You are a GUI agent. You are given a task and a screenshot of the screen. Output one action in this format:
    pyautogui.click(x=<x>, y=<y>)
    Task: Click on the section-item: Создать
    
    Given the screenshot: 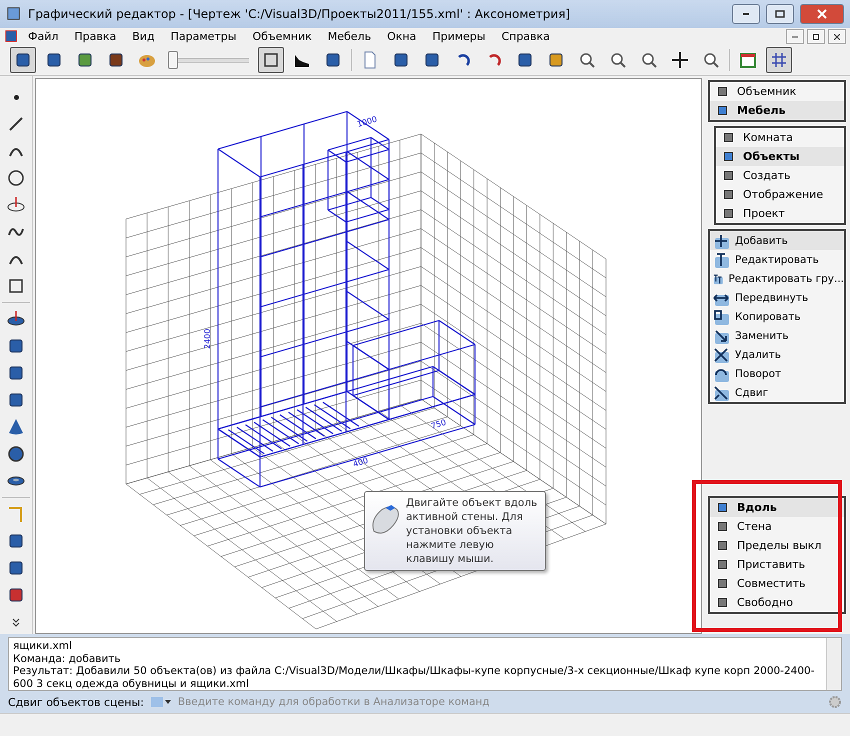 What is the action you would take?
    pyautogui.click(x=780, y=175)
    